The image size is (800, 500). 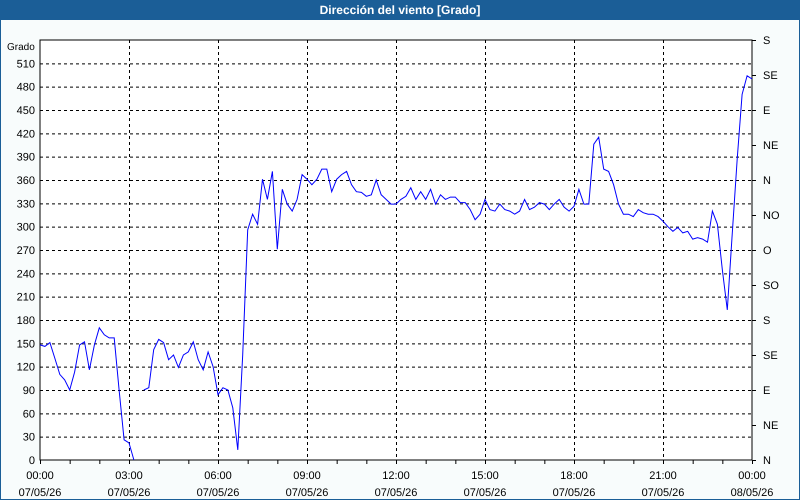 What do you see at coordinates (25, 274) in the screenshot?
I see `y-tick-label: 240` at bounding box center [25, 274].